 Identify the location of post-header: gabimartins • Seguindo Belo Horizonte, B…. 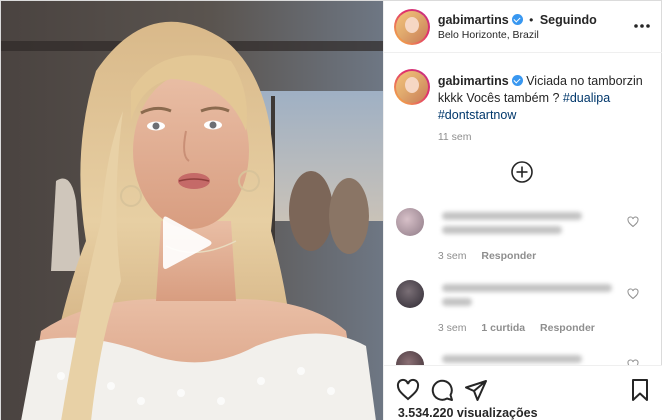
(522, 27).